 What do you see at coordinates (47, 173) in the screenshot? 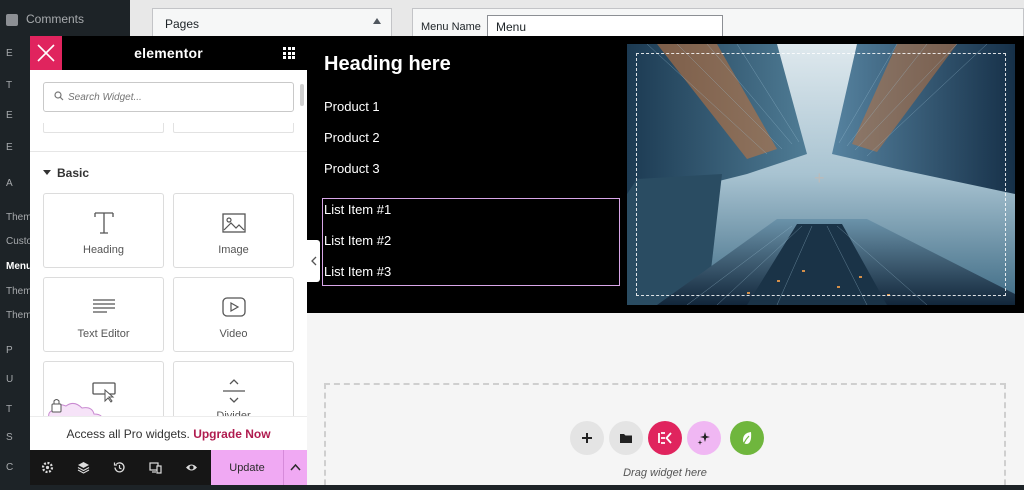
I see `caret-down-icon` at bounding box center [47, 173].